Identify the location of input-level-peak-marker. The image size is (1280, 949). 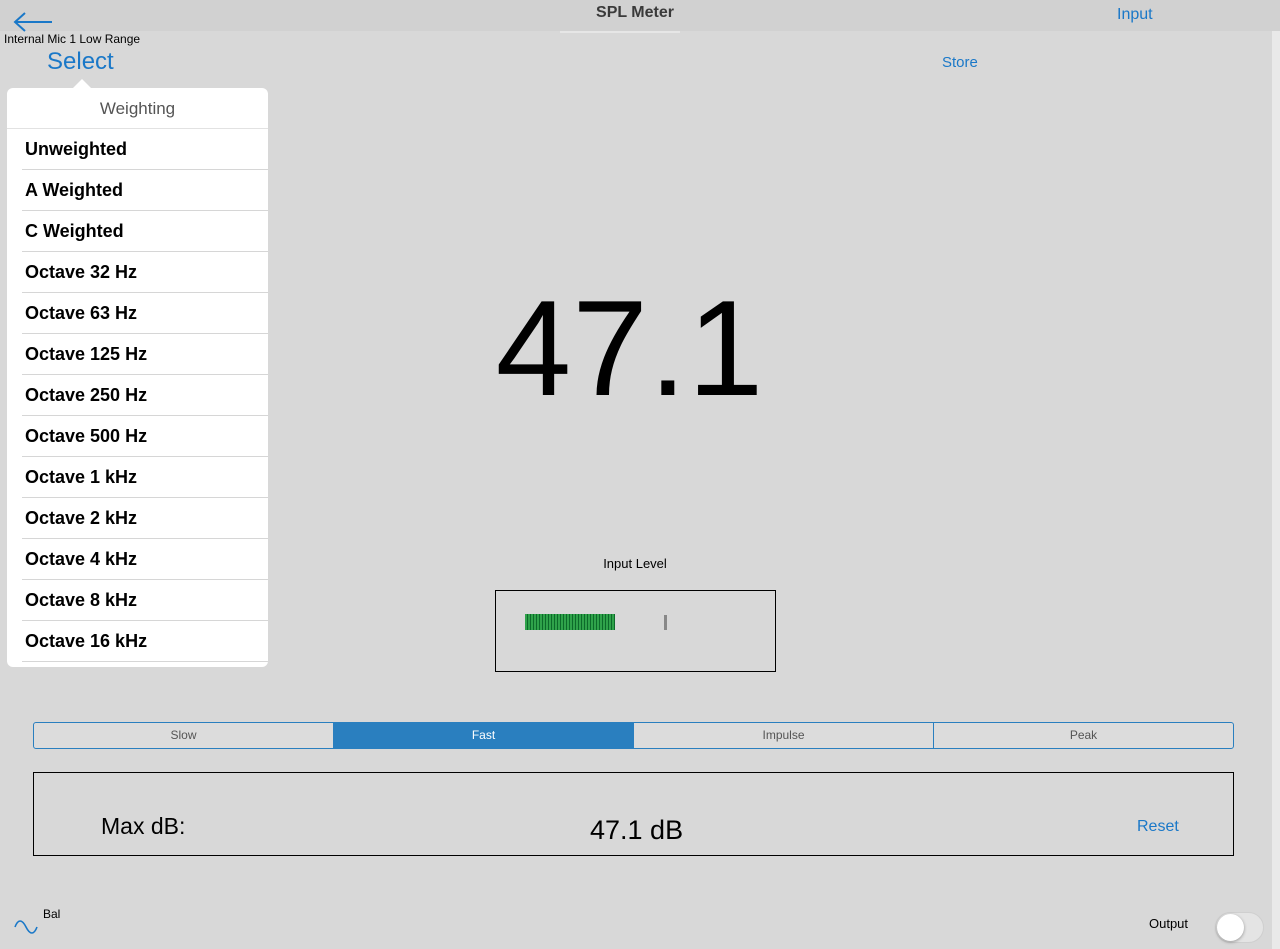
(665, 622).